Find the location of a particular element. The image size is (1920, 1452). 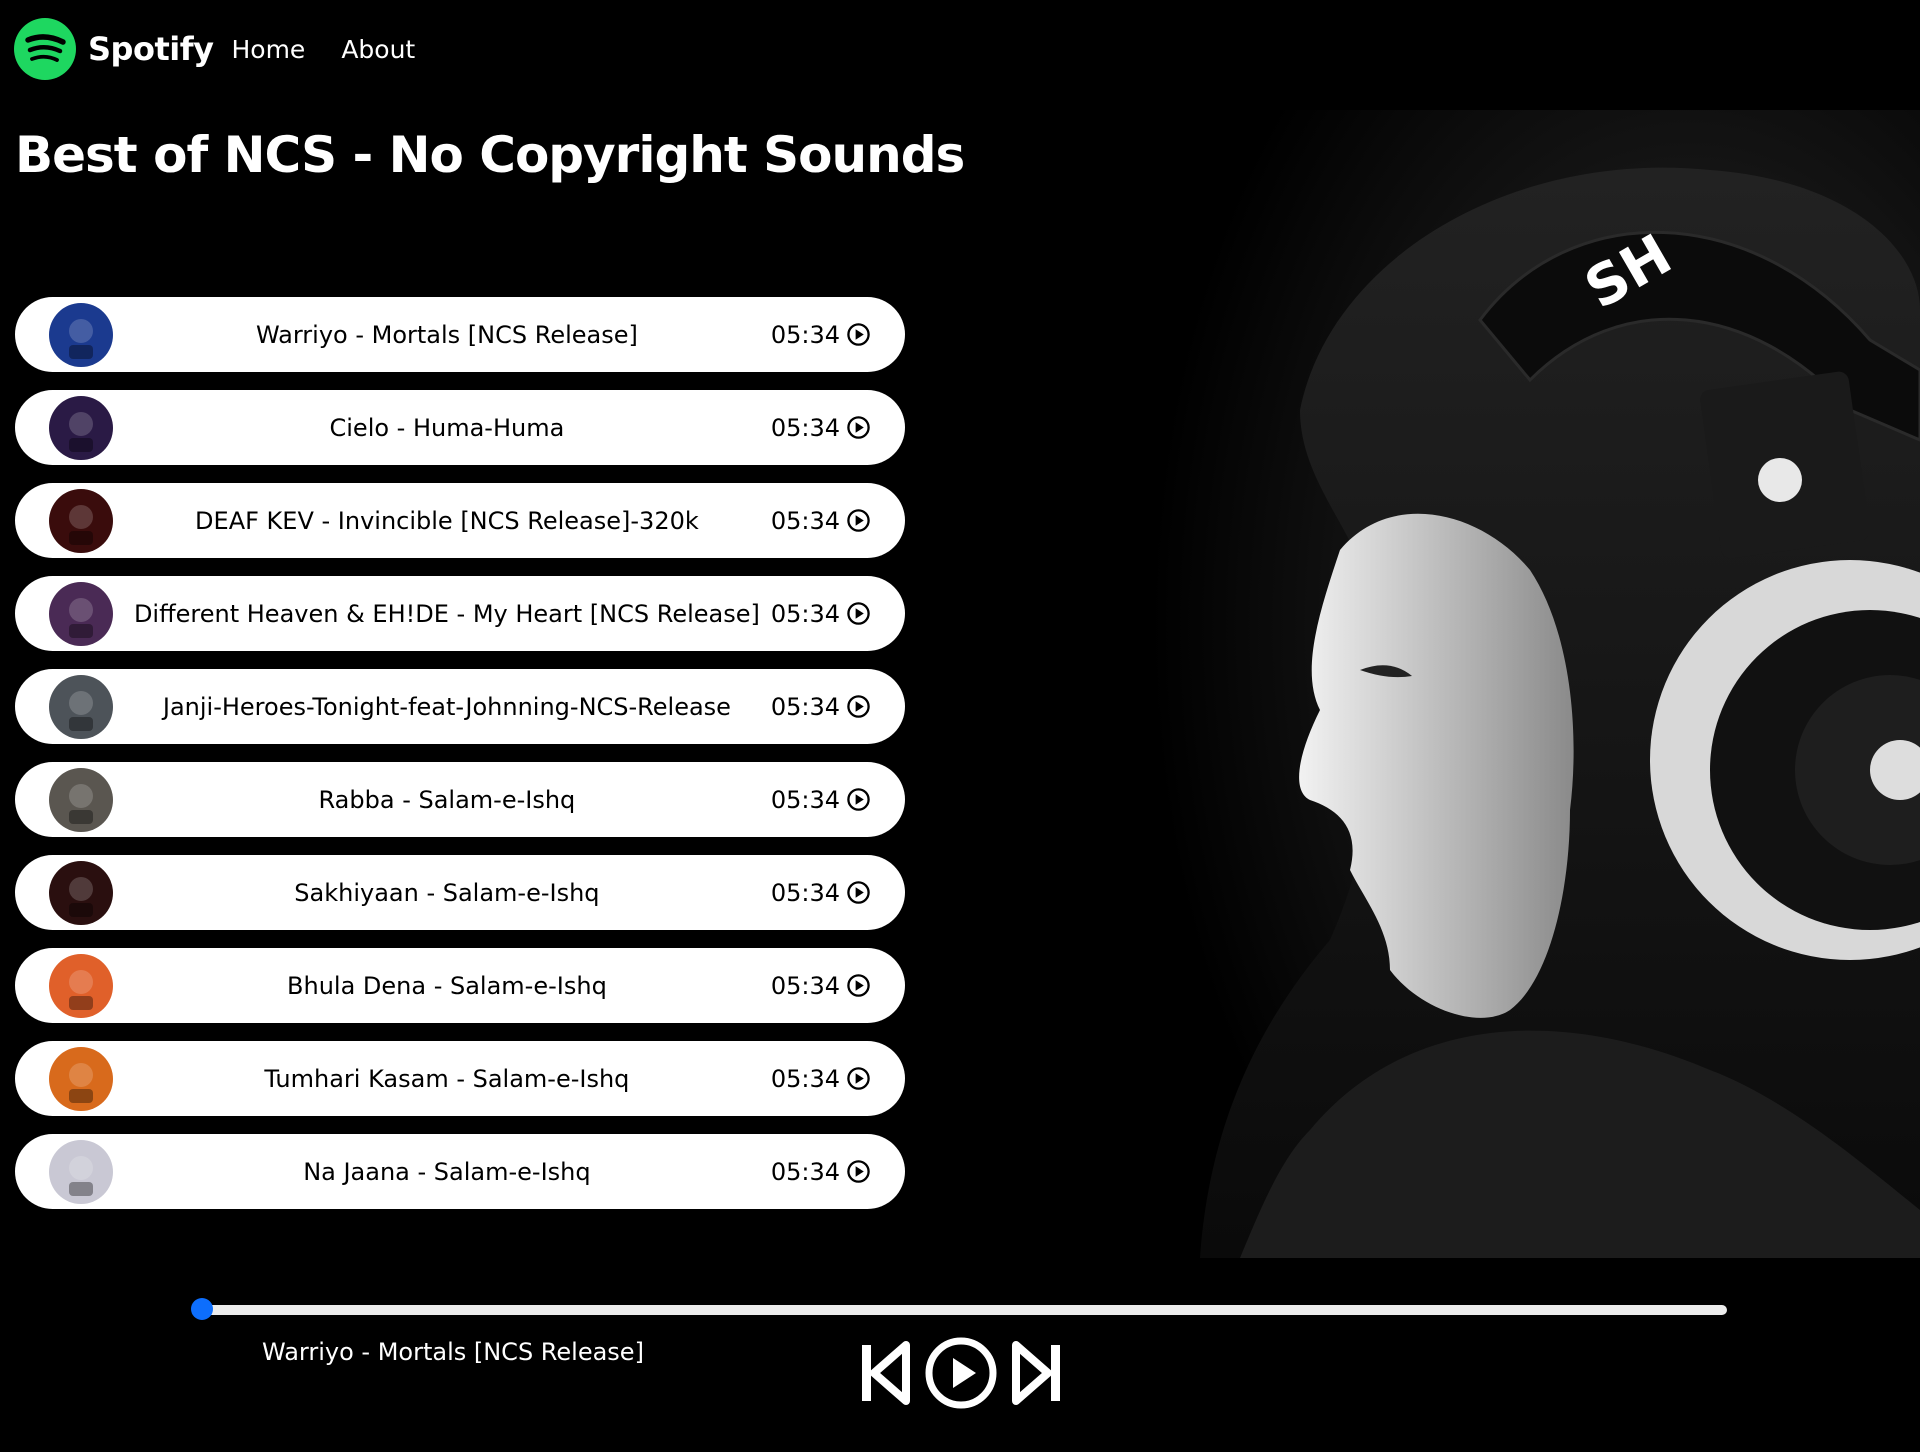

progress-track is located at coordinates (960, 1310).